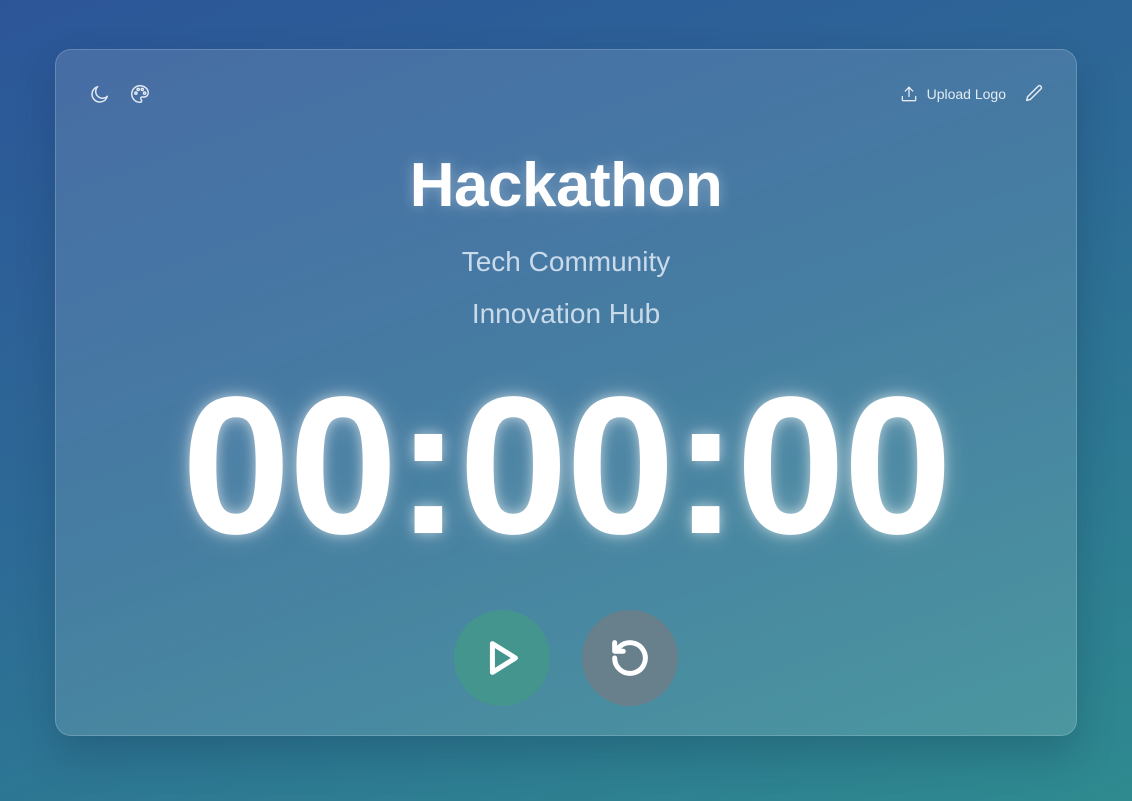 Image resolution: width=1132 pixels, height=801 pixels. I want to click on pencil-icon, so click(1034, 93).